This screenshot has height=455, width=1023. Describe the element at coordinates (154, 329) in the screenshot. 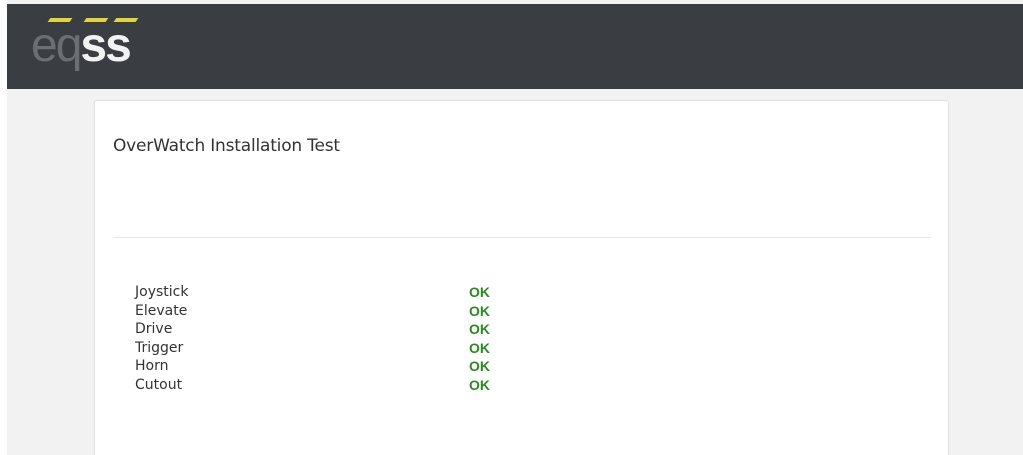

I see `test-label: Drive` at that location.